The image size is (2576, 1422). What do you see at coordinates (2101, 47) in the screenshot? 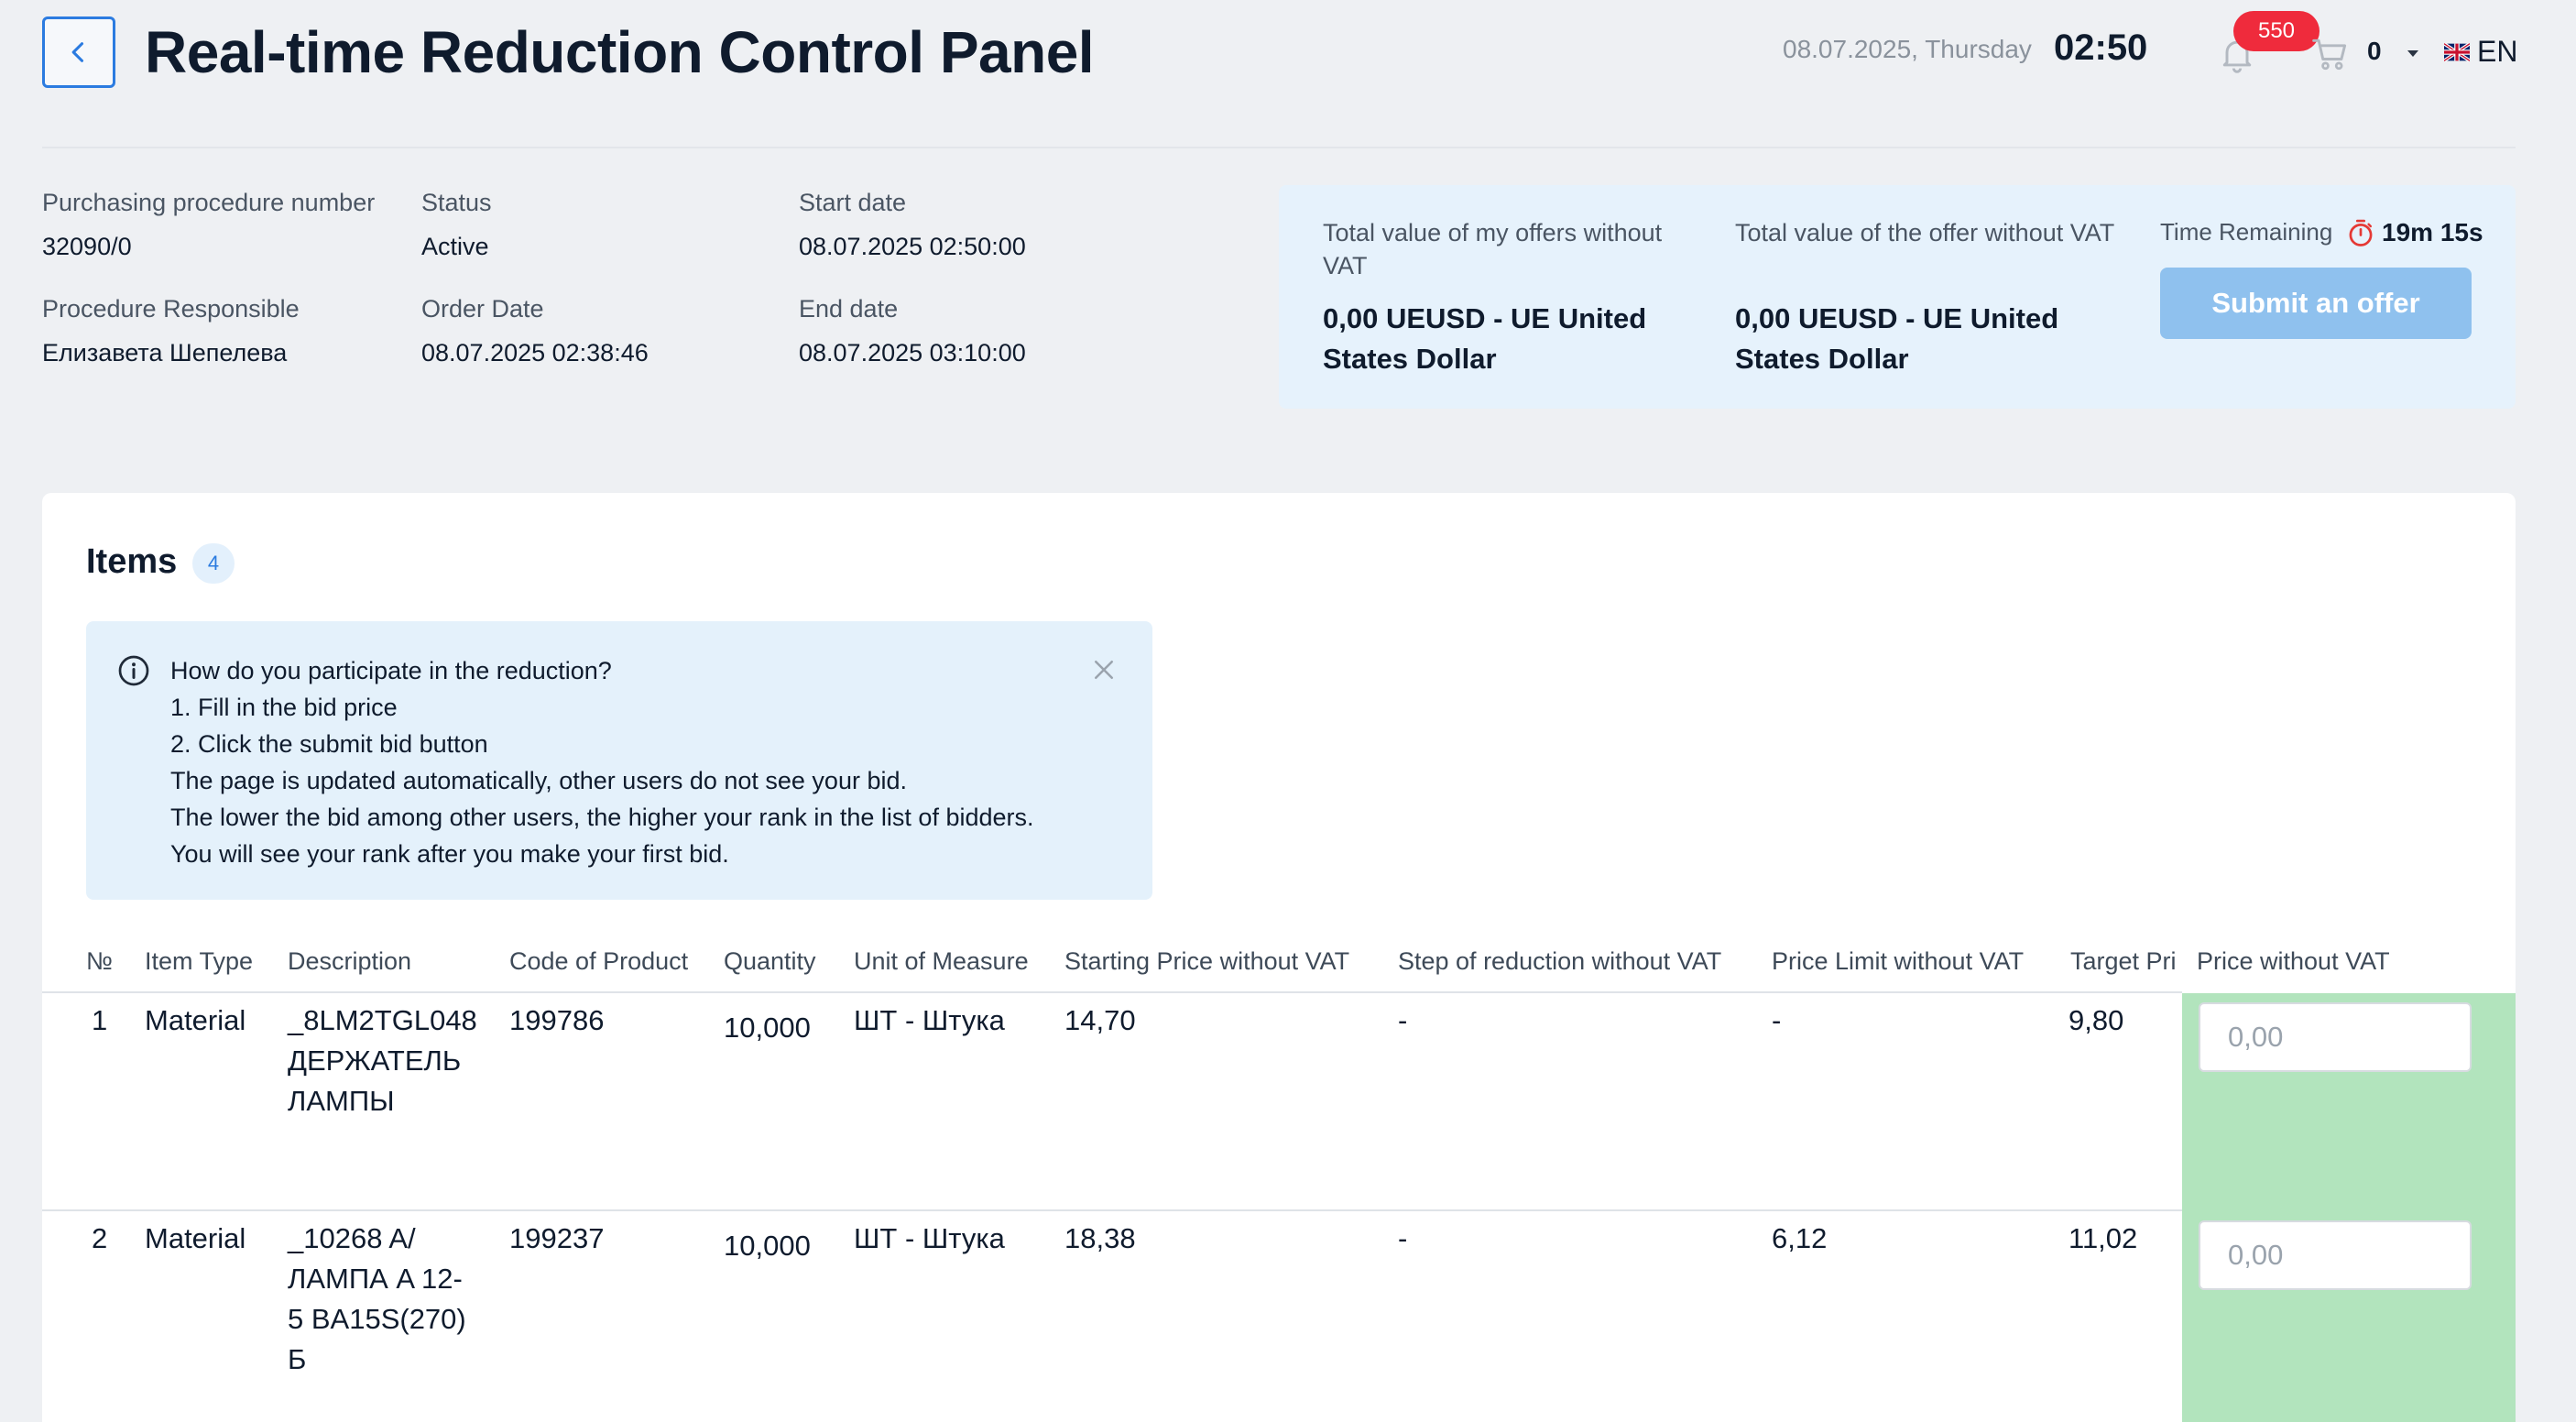
I see `current-time: 02:50` at bounding box center [2101, 47].